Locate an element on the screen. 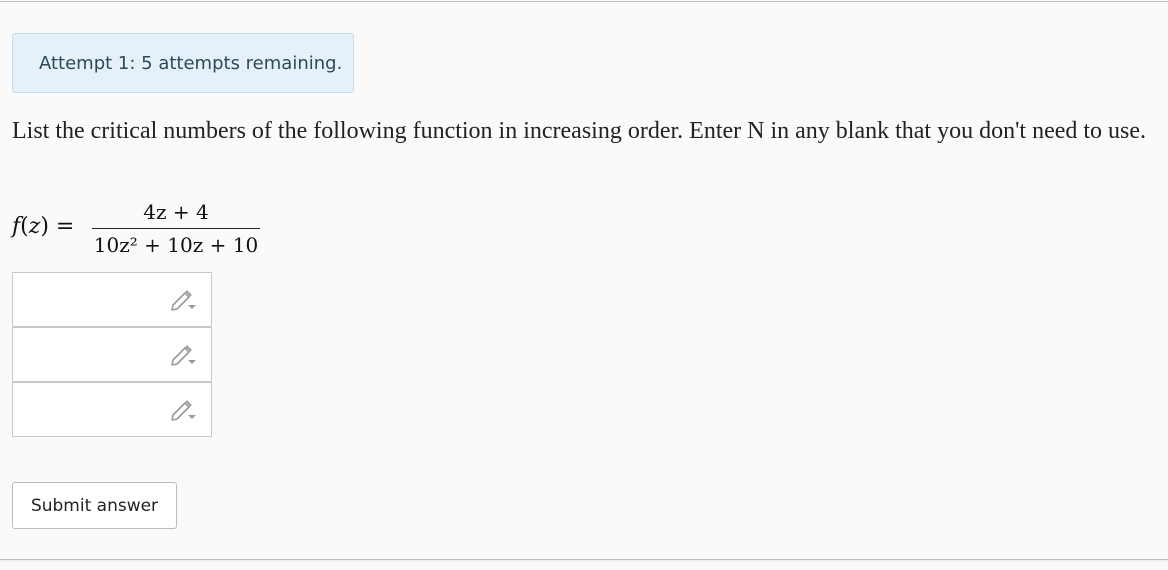 The width and height of the screenshot is (1168, 570). formula-variable: z is located at coordinates (34, 226).